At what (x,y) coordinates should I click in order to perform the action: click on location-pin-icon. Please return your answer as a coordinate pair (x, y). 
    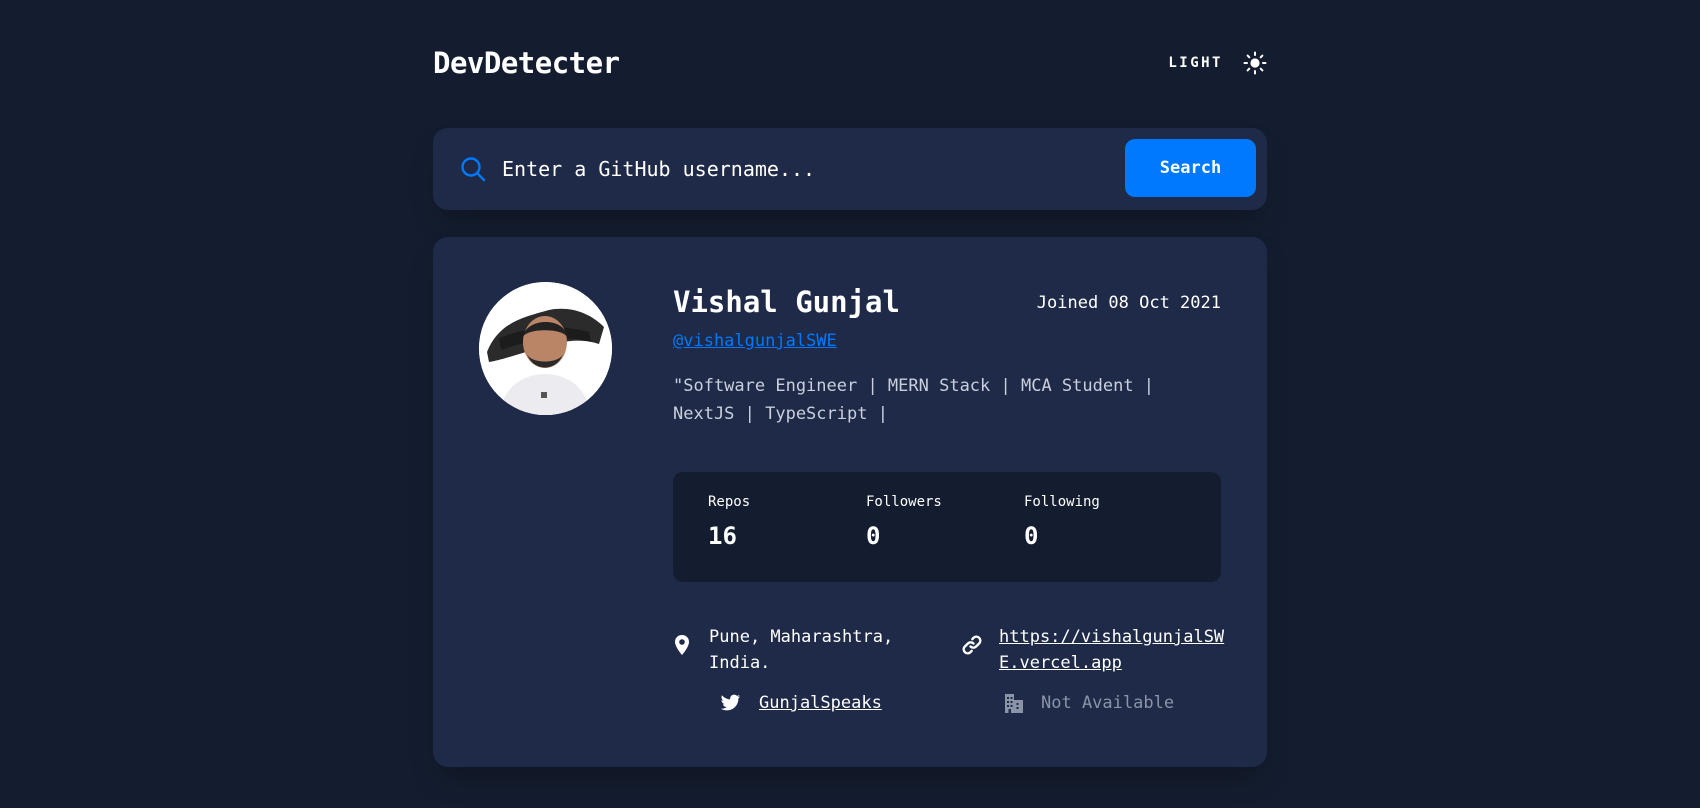
    Looking at the image, I should click on (682, 645).